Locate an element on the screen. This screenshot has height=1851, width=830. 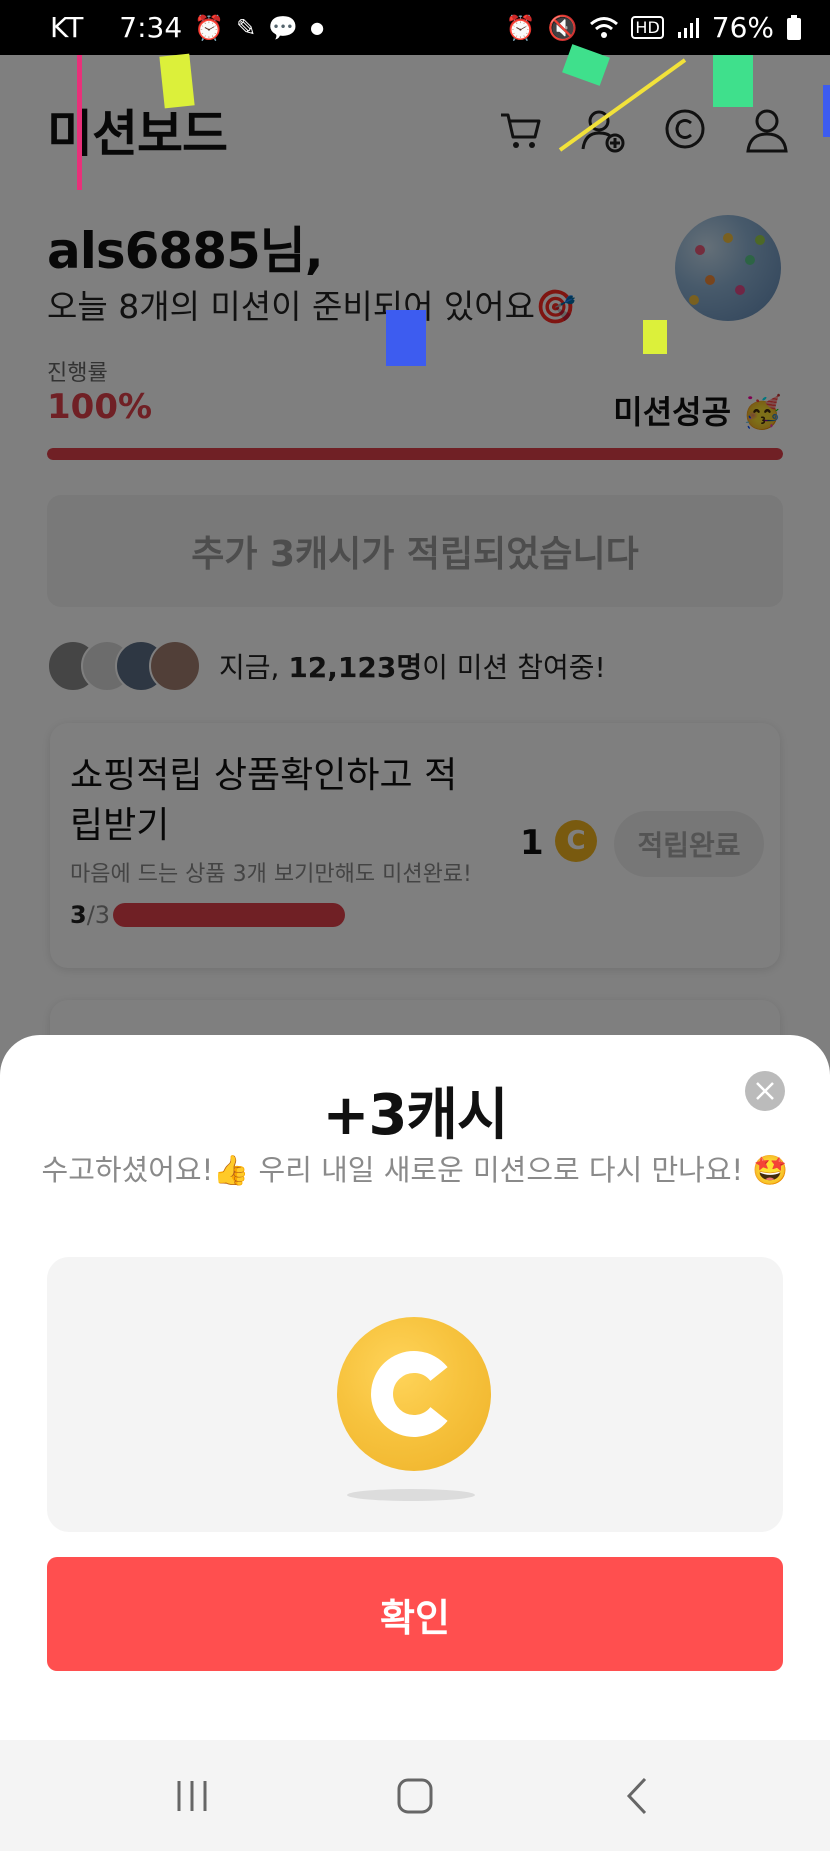
cash-coin-icon is located at coordinates (414, 1394).